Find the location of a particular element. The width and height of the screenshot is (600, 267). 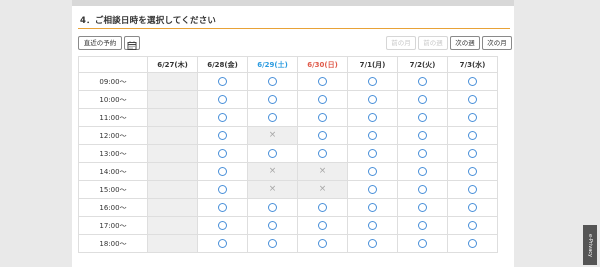

time-label: 11:00〜 is located at coordinates (113, 117).